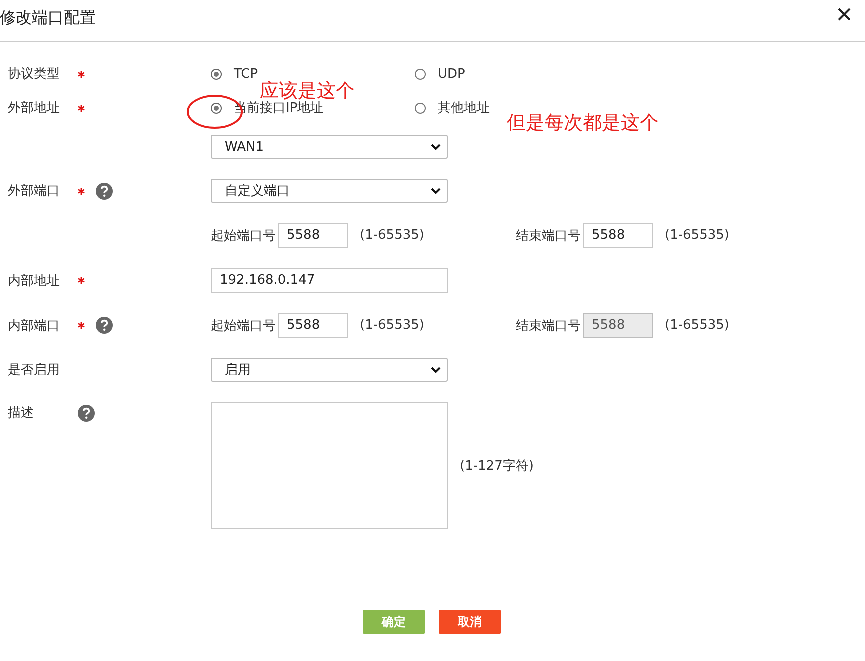 This screenshot has width=865, height=661. I want to click on field-label: 内部端口, so click(34, 326).